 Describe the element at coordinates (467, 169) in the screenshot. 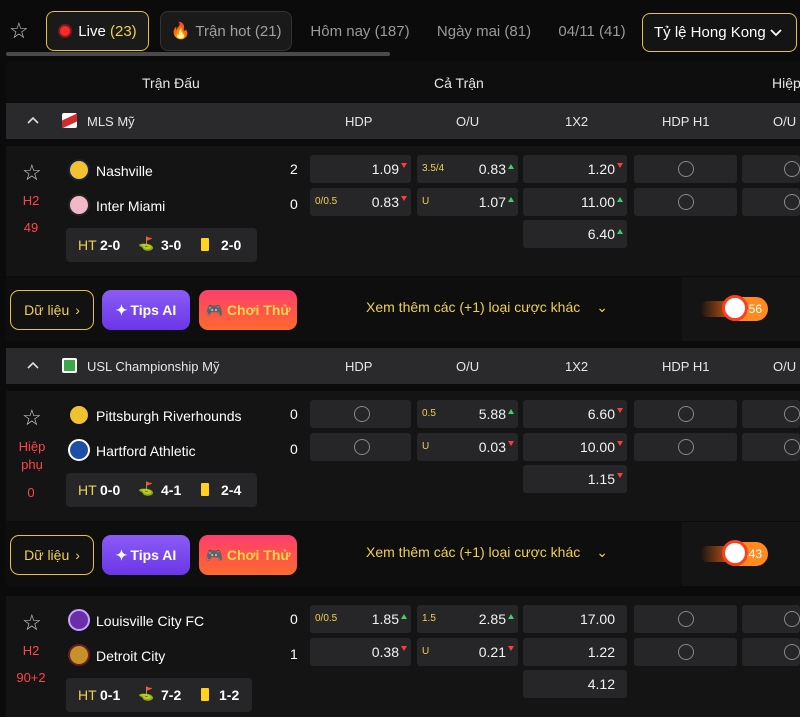

I see `odds-cell: 3.5/4 0.83` at that location.